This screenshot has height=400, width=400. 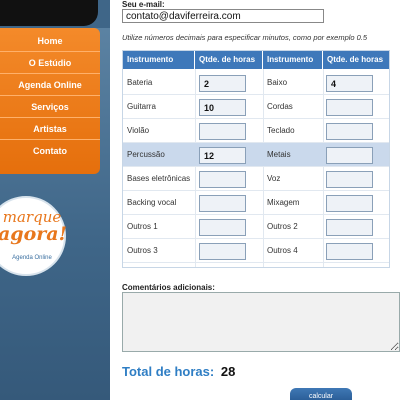 What do you see at coordinates (152, 202) in the screenshot?
I see `instrument-label: Backing vocal` at bounding box center [152, 202].